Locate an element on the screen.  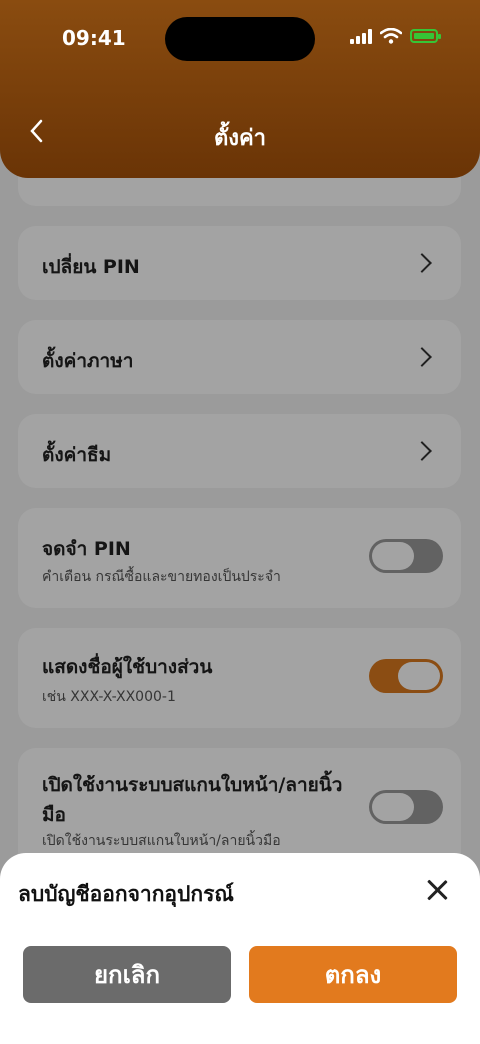
cancel-button: ยกเลิก is located at coordinates (127, 974).